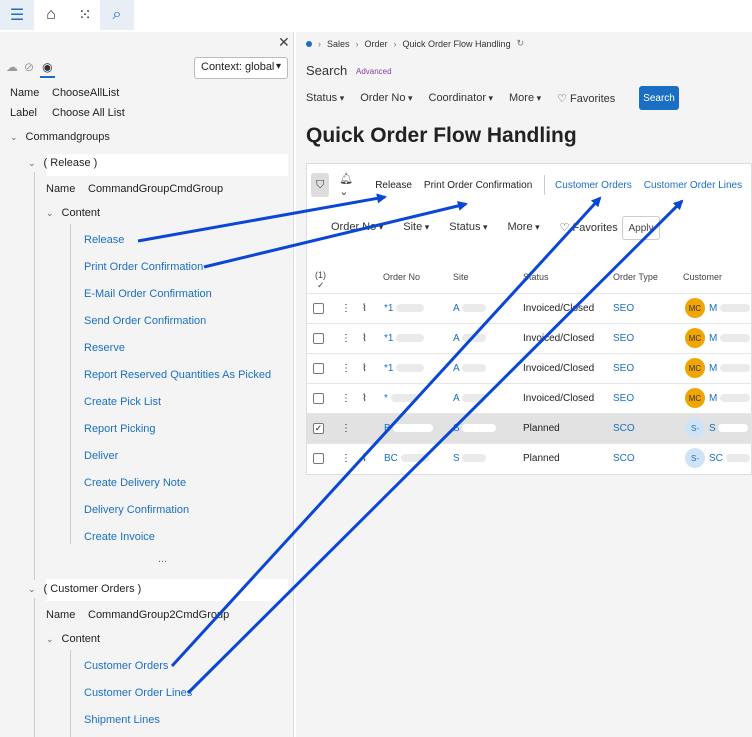  Describe the element at coordinates (138, 693) in the screenshot. I see `cmd-item: Customer Order Lines` at that location.